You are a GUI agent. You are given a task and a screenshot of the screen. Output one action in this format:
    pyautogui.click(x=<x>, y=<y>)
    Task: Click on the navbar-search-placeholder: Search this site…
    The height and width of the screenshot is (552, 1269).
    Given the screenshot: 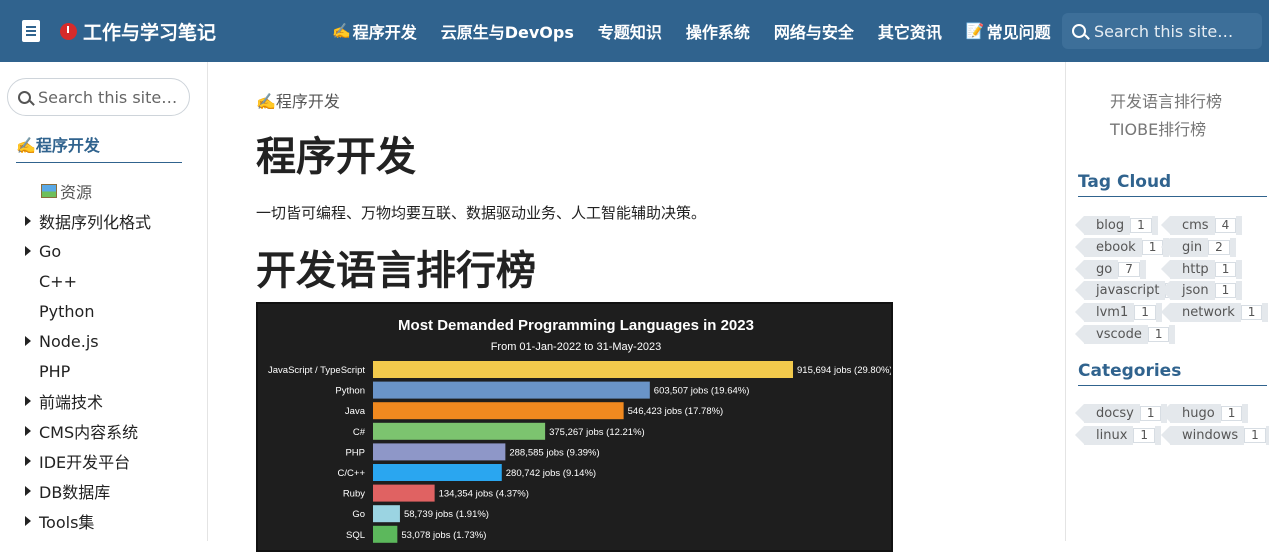 What is the action you would take?
    pyautogui.click(x=1164, y=31)
    